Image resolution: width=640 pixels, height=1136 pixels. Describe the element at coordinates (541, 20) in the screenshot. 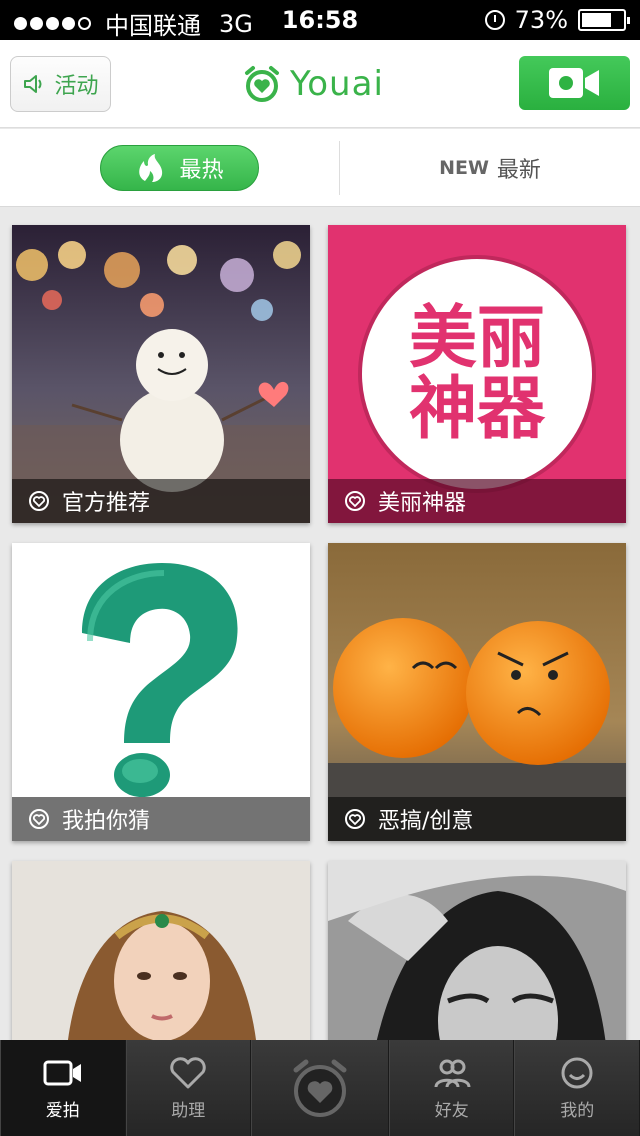

I see `battery-percent: 73%` at that location.